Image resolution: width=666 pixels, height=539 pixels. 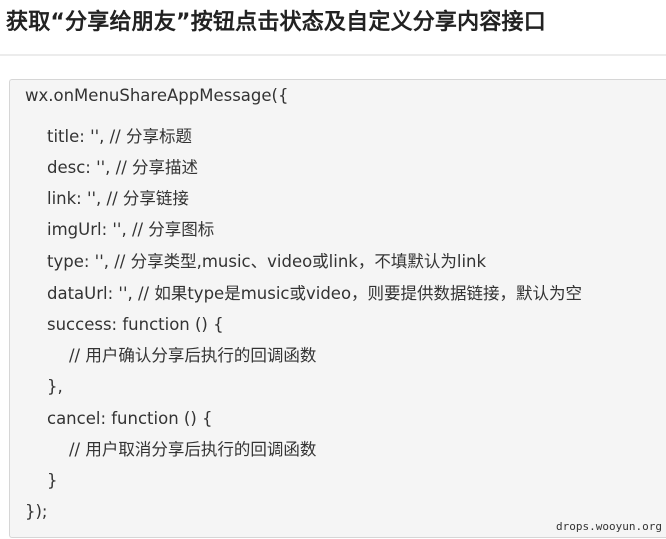 I want to click on code-line: });, so click(x=36, y=511).